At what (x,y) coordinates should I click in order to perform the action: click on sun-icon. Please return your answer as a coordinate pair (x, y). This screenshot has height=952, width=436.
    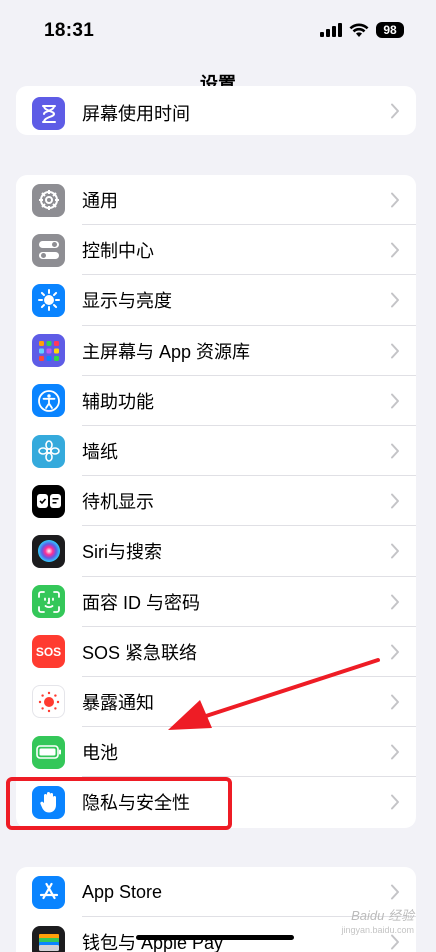
    Looking at the image, I should click on (48, 300).